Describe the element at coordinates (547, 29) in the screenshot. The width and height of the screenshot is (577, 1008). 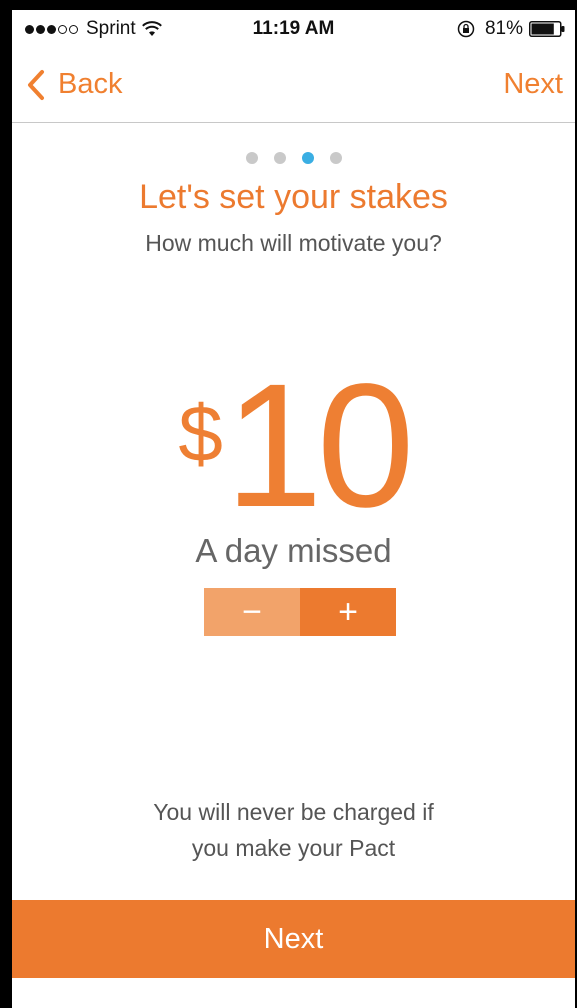
I see `battery-icon` at that location.